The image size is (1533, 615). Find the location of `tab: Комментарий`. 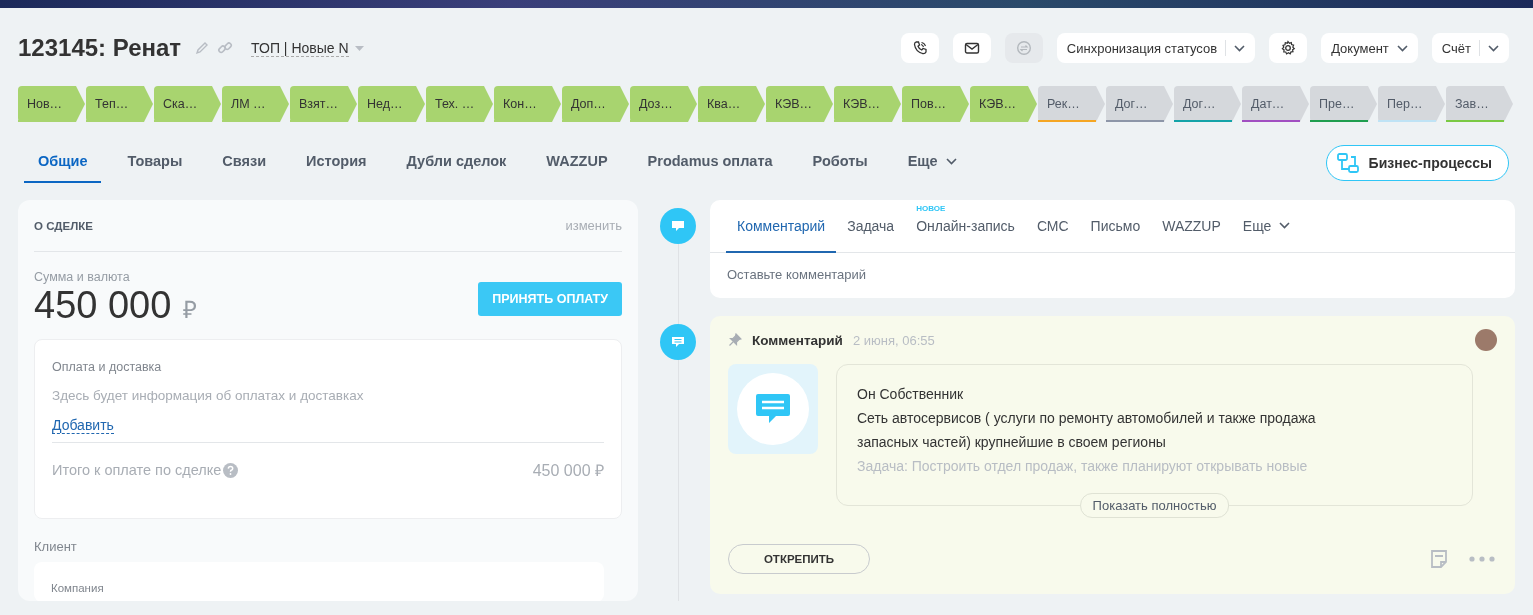

tab: Комментарий is located at coordinates (781, 226).